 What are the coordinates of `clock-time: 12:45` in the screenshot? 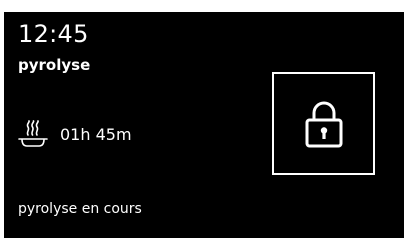 It's located at (53, 34).